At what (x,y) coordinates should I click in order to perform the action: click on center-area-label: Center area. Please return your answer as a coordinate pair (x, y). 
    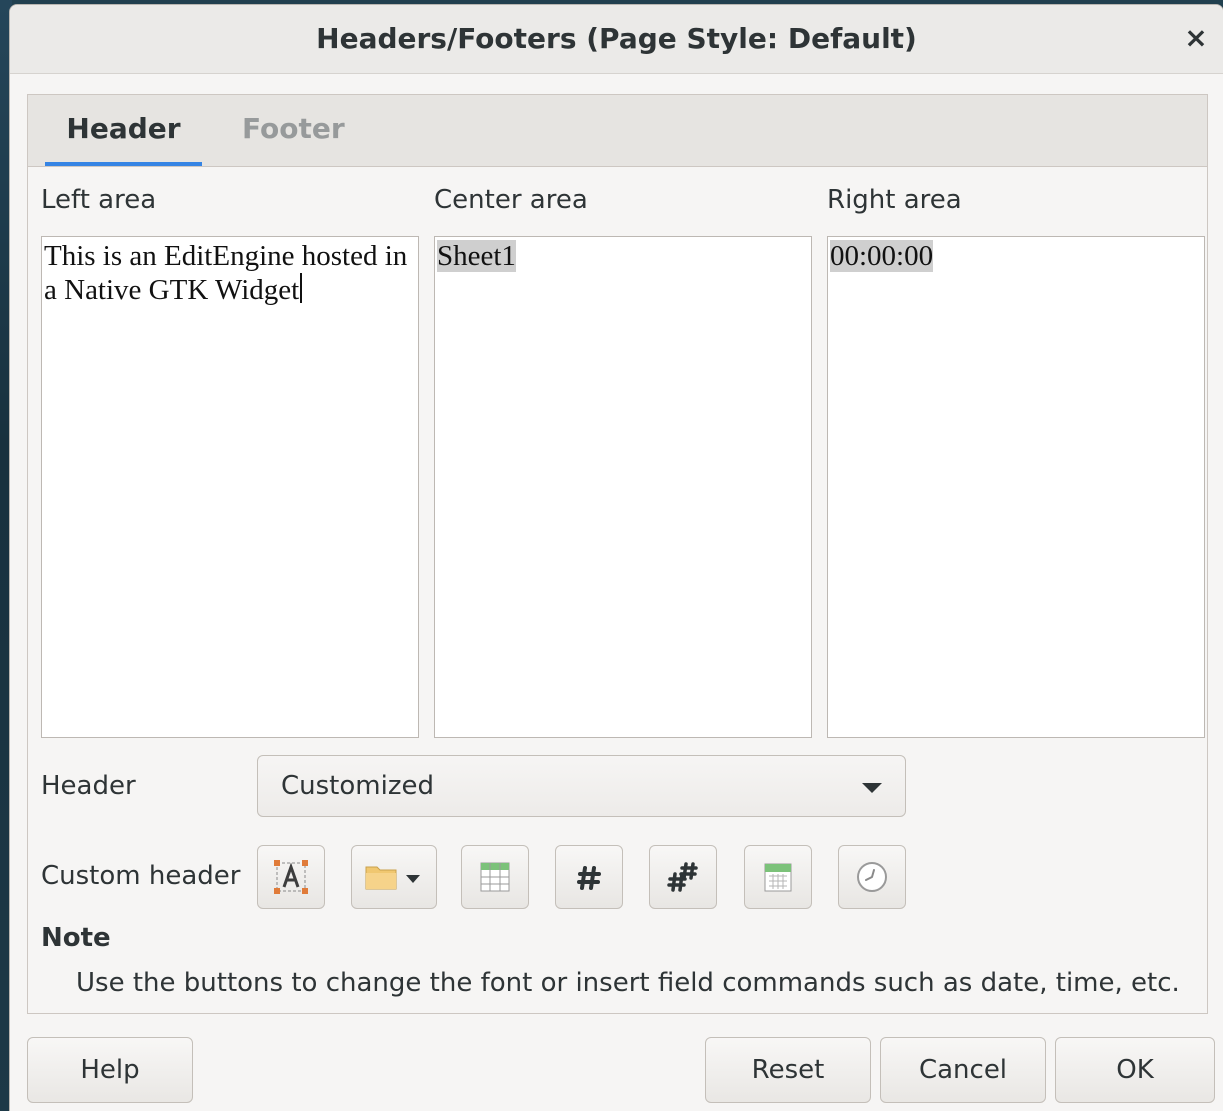
    Looking at the image, I should click on (511, 200).